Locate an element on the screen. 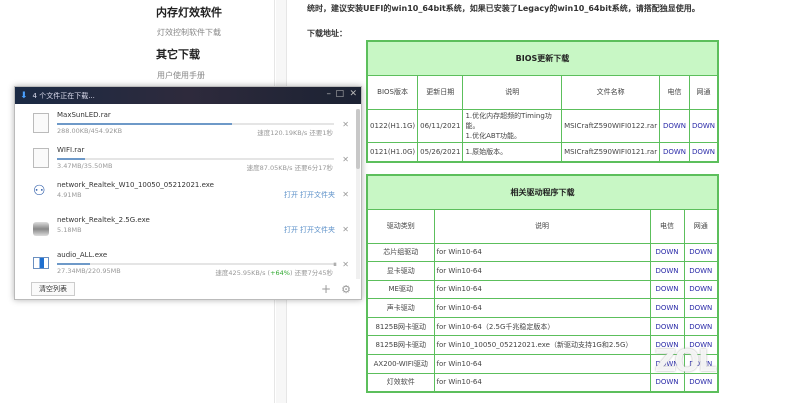 This screenshot has width=800, height=403. bios-date: 05/26/2021 is located at coordinates (440, 152).